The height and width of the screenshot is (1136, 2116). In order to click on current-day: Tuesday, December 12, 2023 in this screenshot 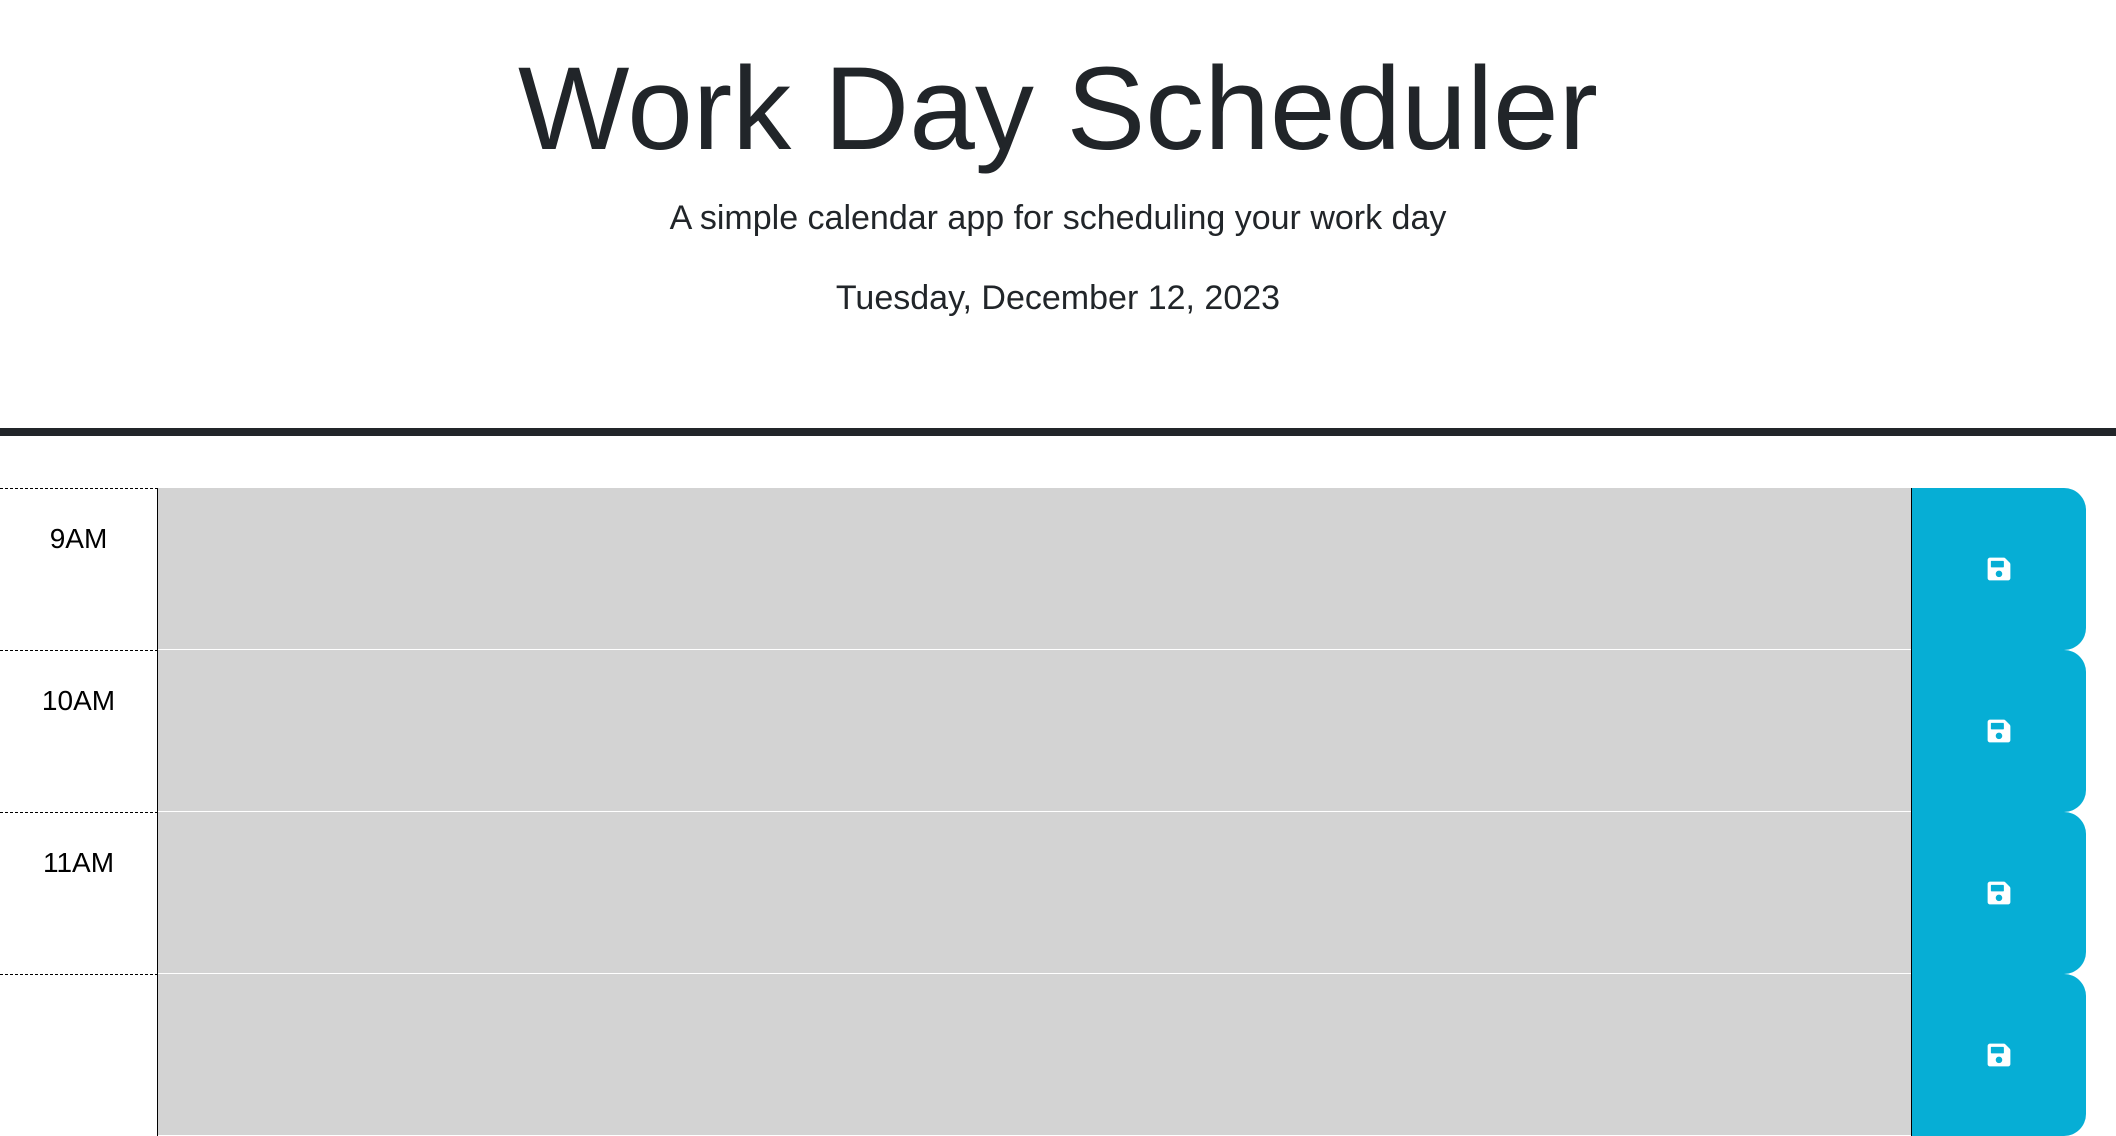, I will do `click(1058, 298)`.